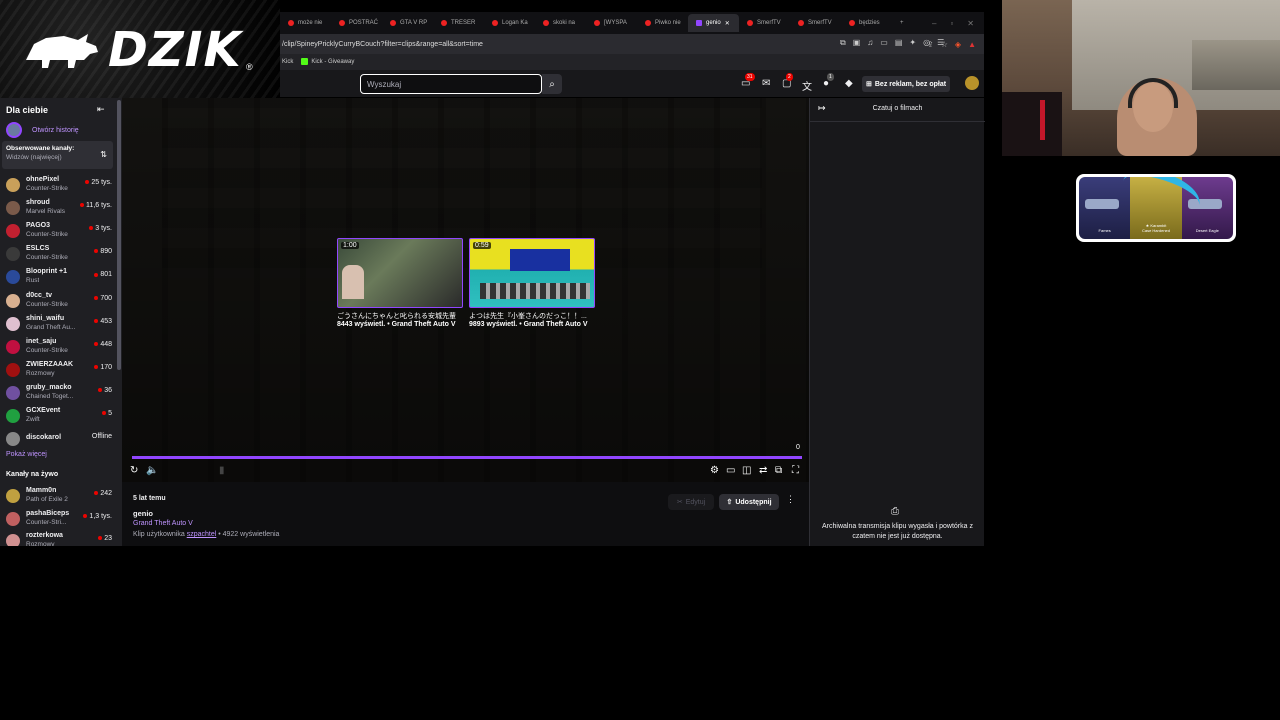 The image size is (1280, 720). I want to click on channel-row: GCXEvent Zwift 5, so click(59, 417).